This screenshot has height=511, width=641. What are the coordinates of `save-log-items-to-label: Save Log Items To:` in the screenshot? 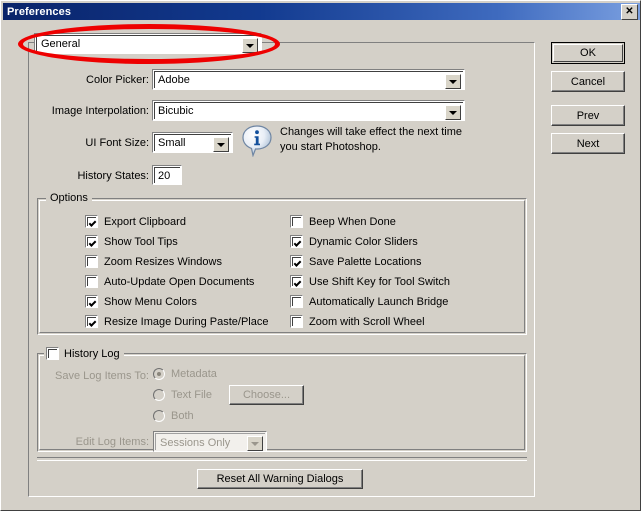 It's located at (102, 376).